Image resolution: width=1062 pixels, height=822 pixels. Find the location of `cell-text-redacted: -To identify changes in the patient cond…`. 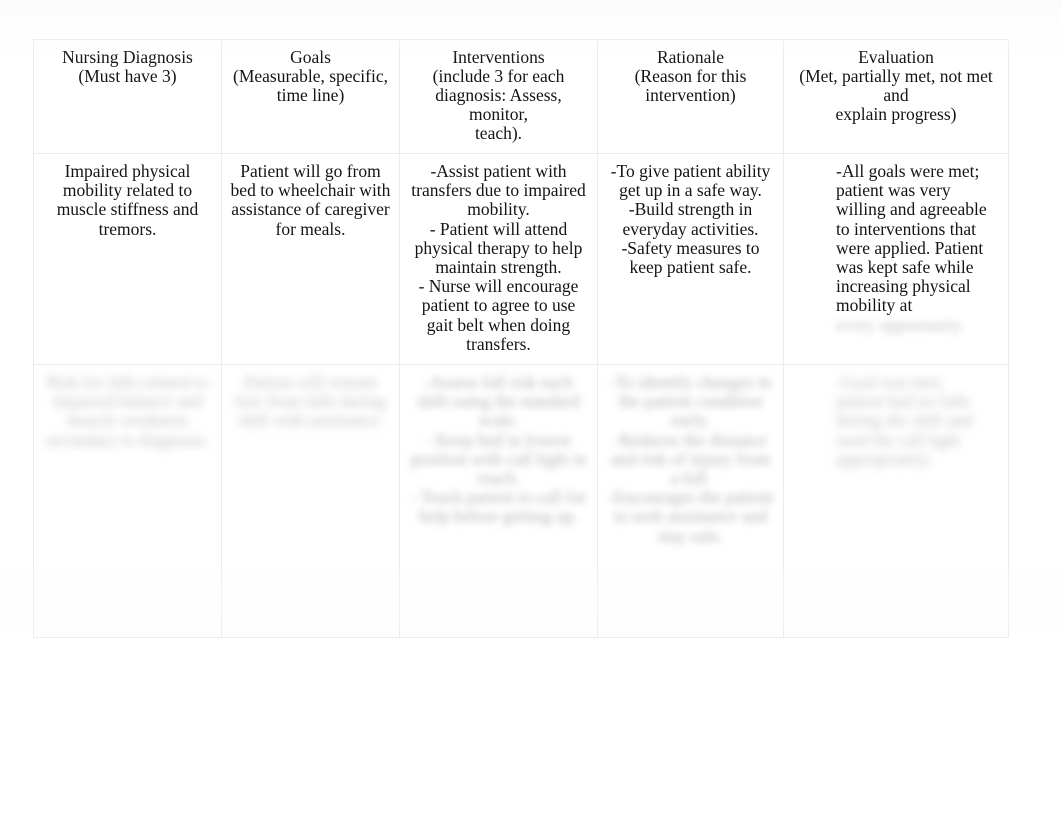

cell-text-redacted: -To identify changes in the patient cond… is located at coordinates (690, 459).